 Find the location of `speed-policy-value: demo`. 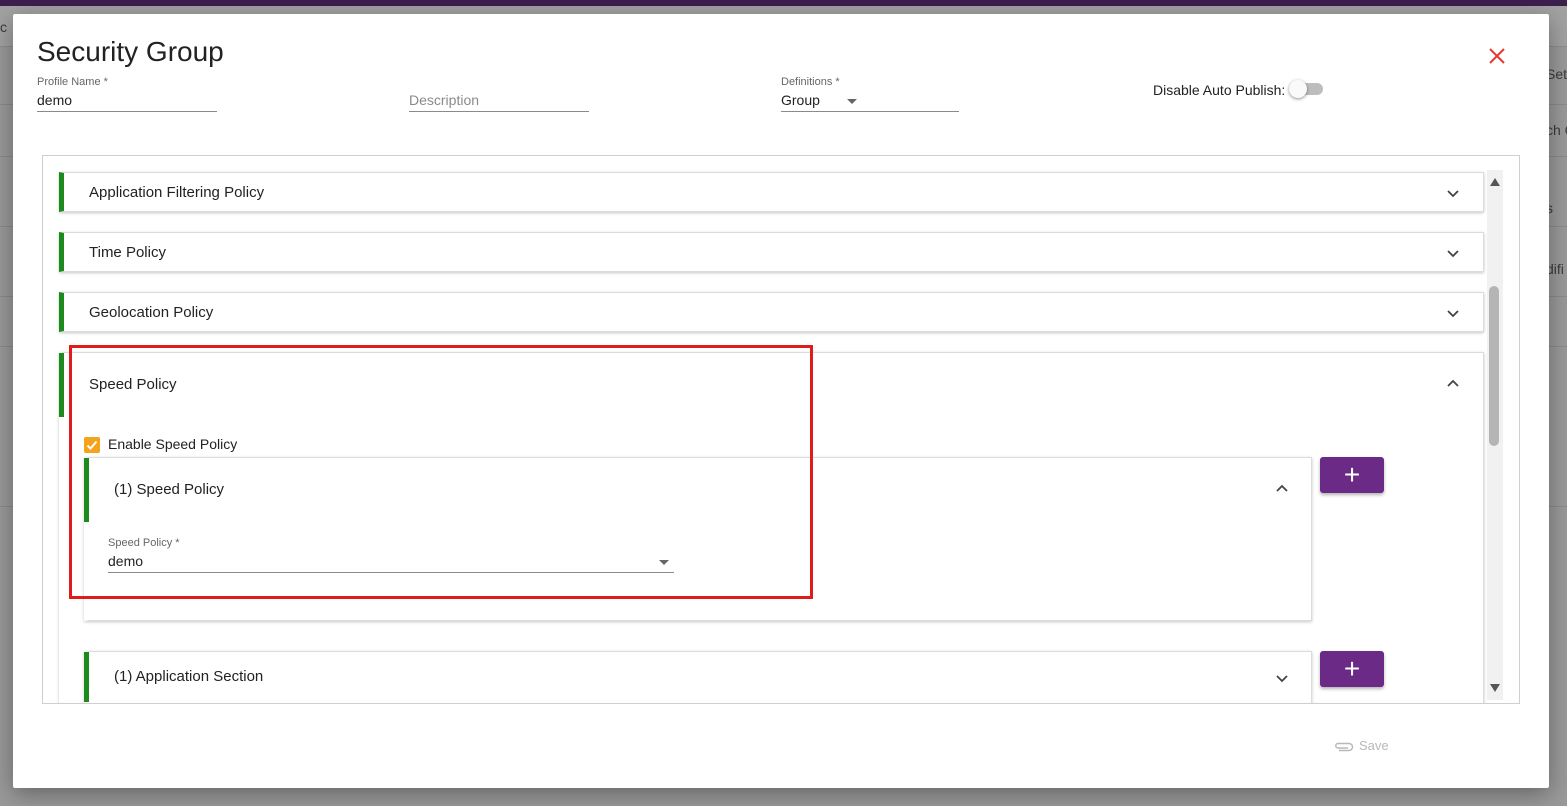

speed-policy-value: demo is located at coordinates (391, 561).